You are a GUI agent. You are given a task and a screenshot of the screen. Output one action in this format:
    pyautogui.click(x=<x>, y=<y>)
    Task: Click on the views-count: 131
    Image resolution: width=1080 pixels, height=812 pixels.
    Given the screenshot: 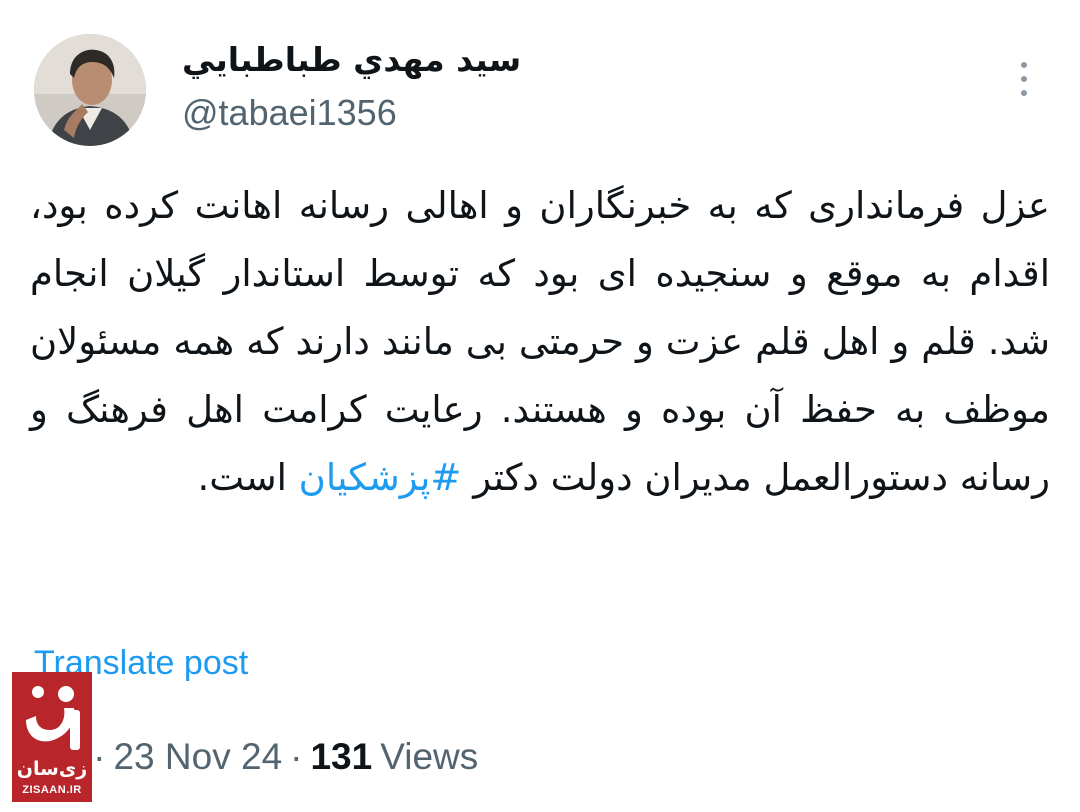 What is the action you would take?
    pyautogui.click(x=341, y=757)
    